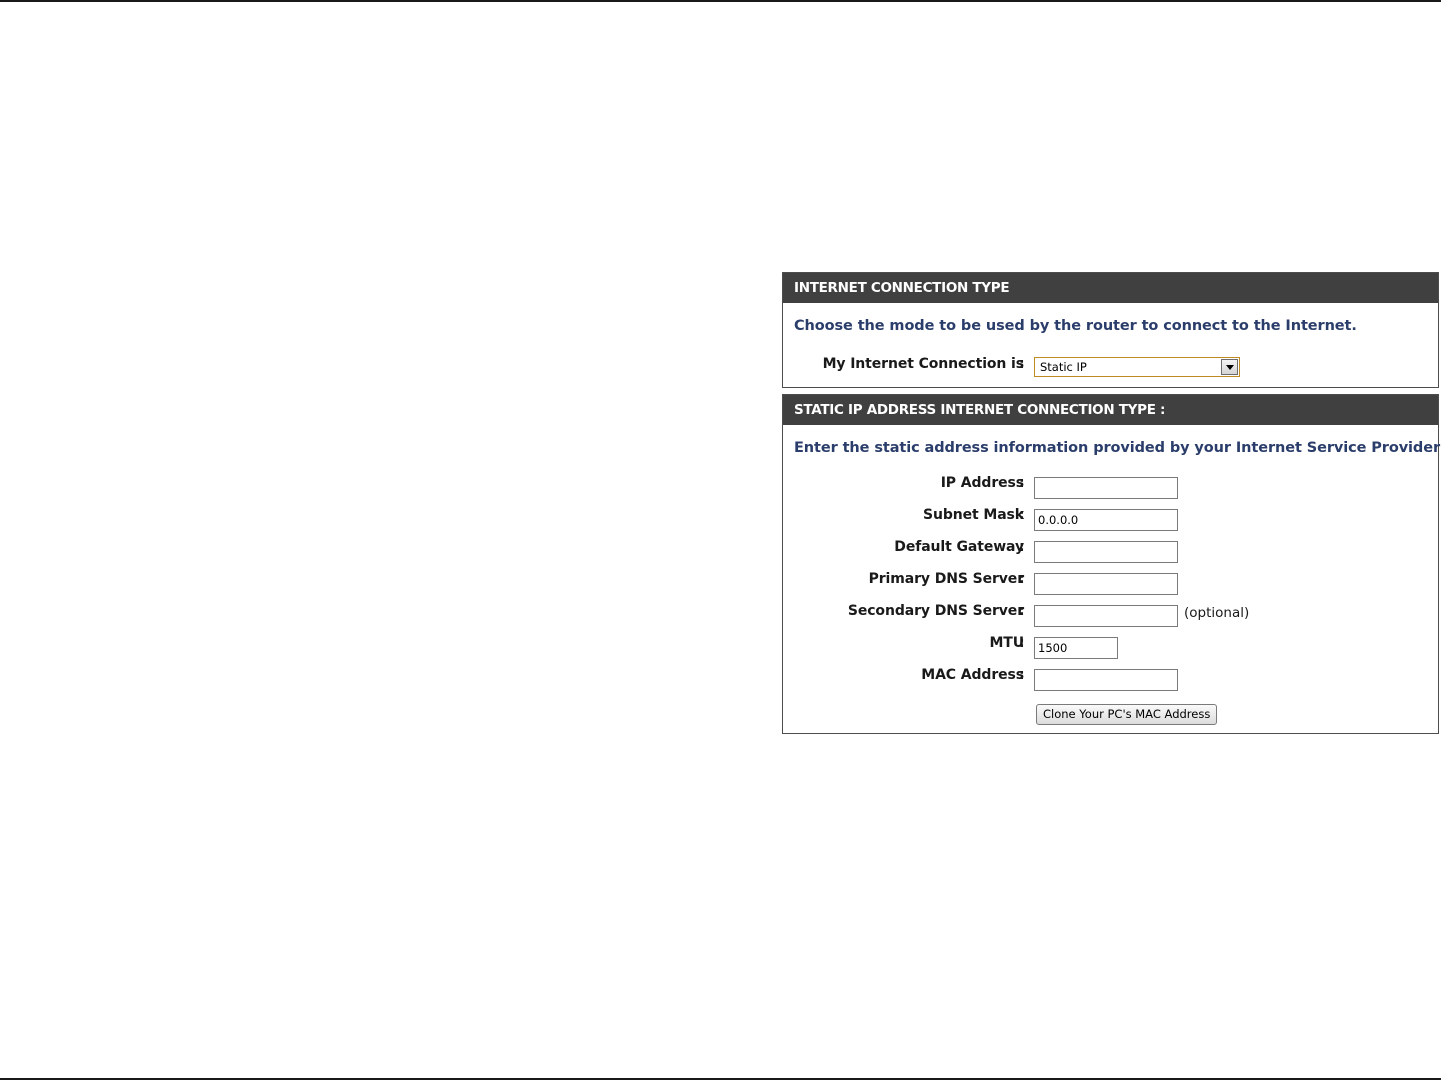 The image size is (1441, 1081). Describe the element at coordinates (1076, 648) in the screenshot. I see `mtu-input` at that location.